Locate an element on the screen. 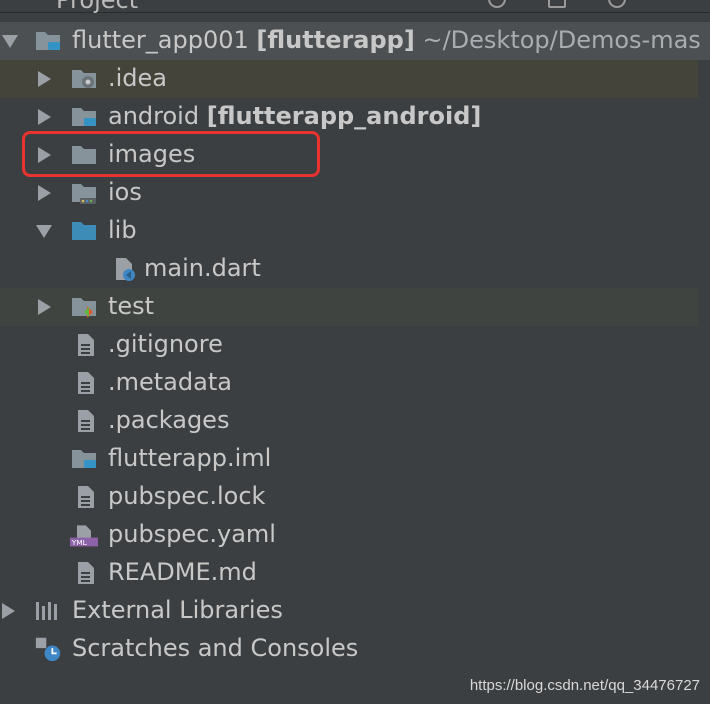 Image resolution: width=710 pixels, height=704 pixels. dart-file-icon is located at coordinates (125, 269).